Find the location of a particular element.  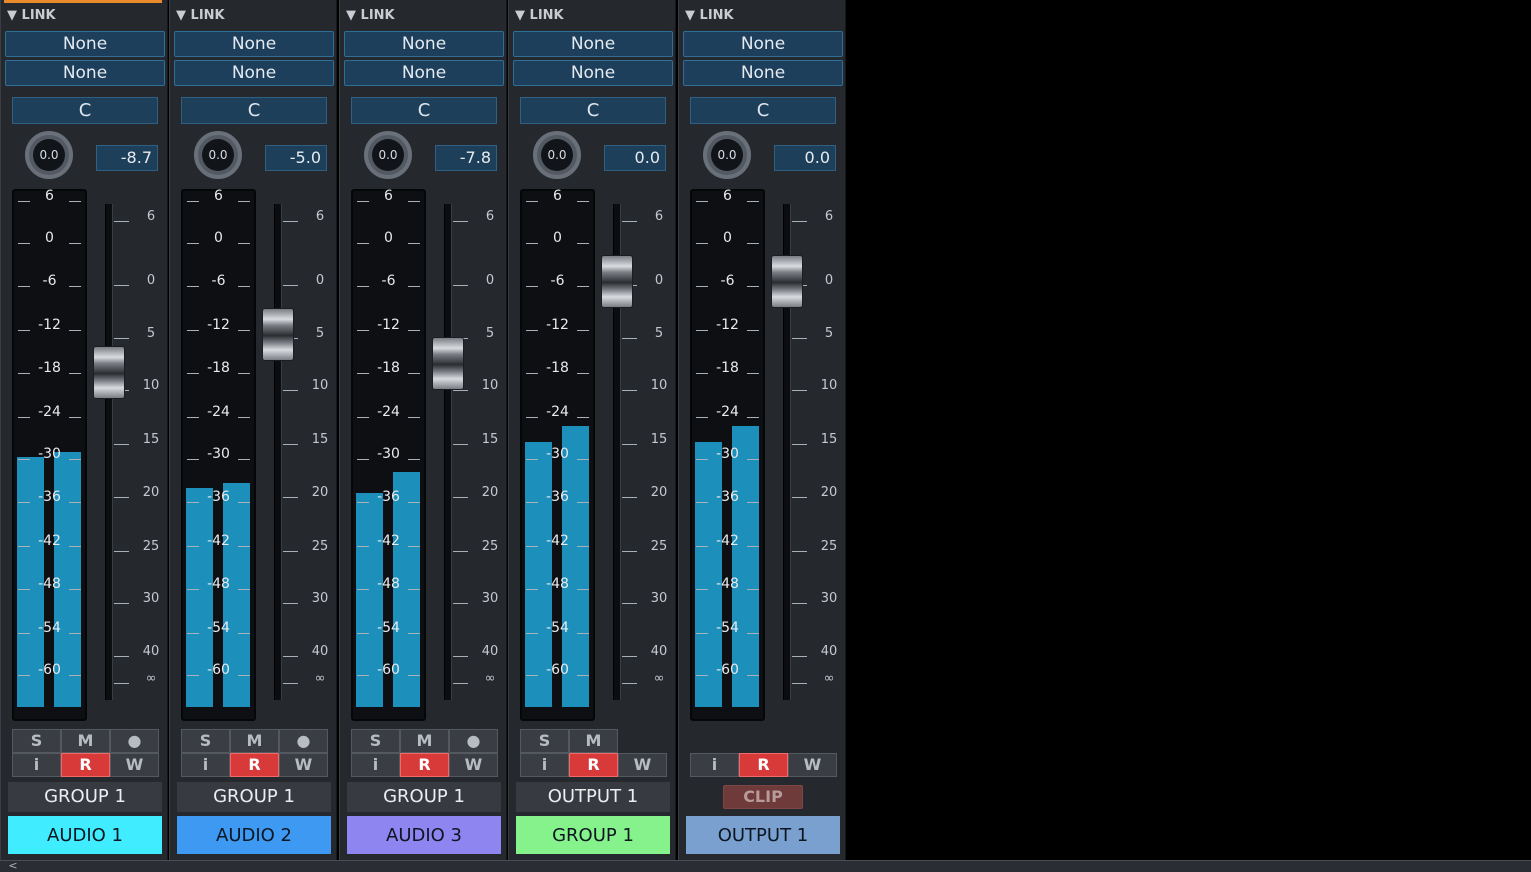

channel-name: GROUP 1 is located at coordinates (593, 835).